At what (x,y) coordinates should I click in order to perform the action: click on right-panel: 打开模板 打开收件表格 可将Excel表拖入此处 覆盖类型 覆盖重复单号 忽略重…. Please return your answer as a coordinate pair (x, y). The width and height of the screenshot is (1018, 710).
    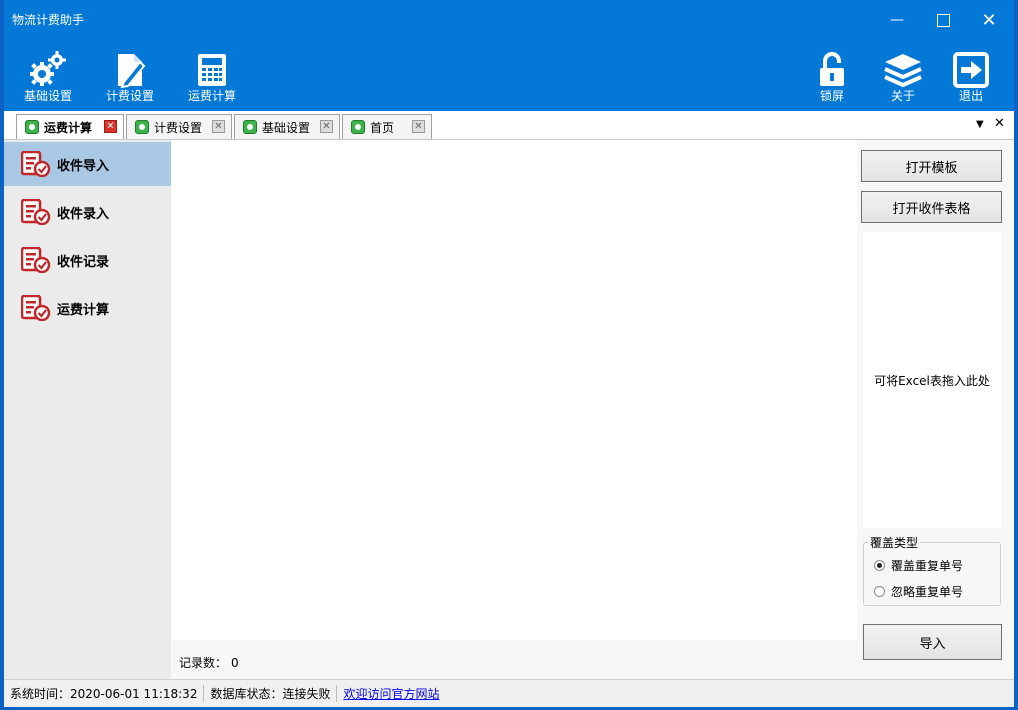
    Looking at the image, I should click on (935, 409).